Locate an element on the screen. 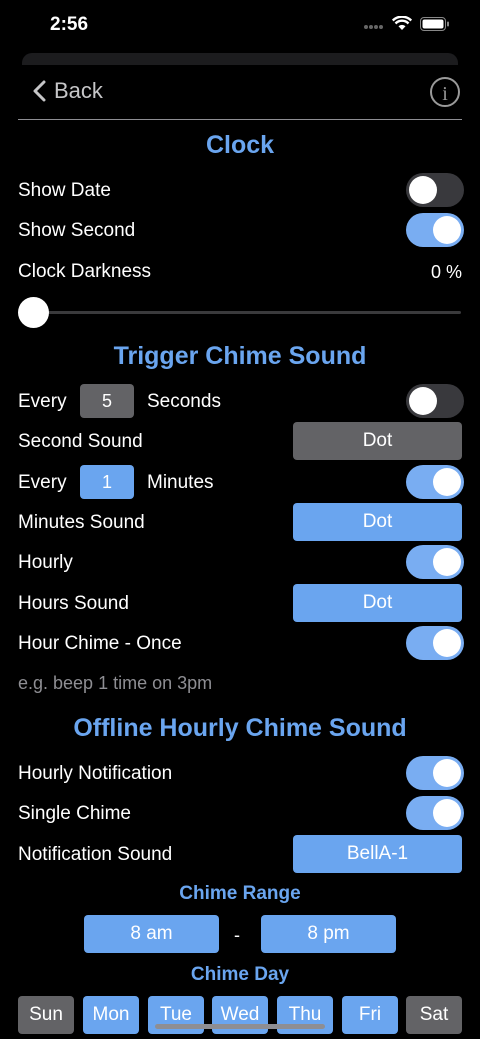  back-label: Back is located at coordinates (78, 90).